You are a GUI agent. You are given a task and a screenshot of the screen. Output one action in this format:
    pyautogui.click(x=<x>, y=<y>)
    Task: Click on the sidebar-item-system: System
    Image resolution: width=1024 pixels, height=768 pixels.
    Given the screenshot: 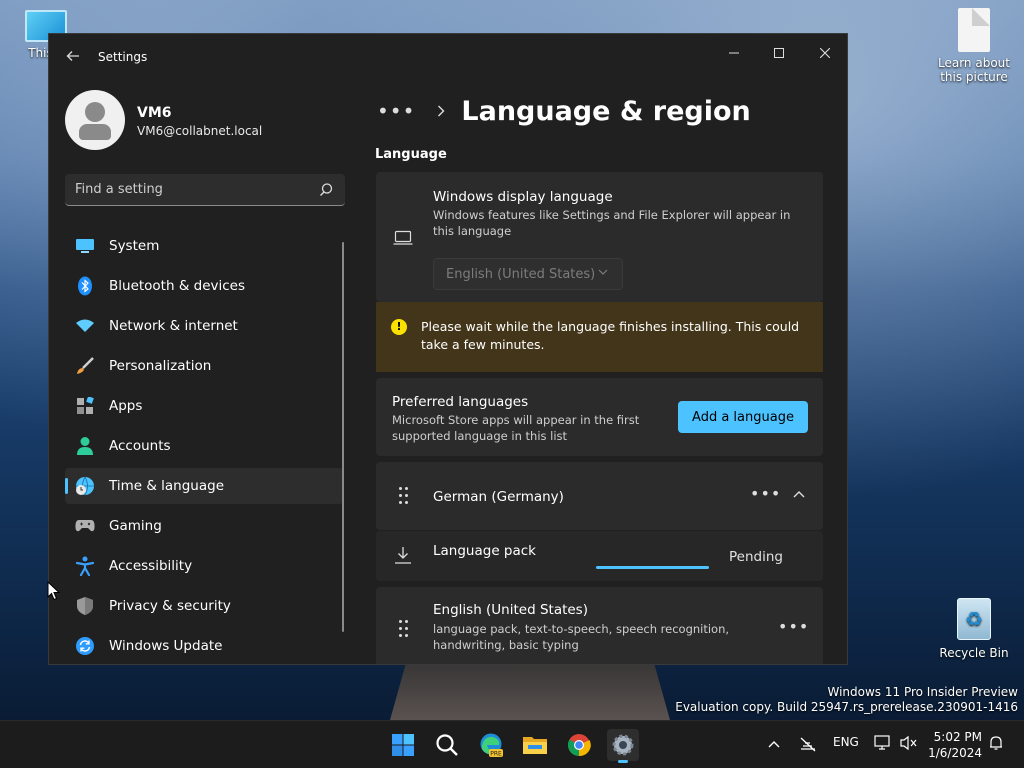 What is the action you would take?
    pyautogui.click(x=204, y=246)
    